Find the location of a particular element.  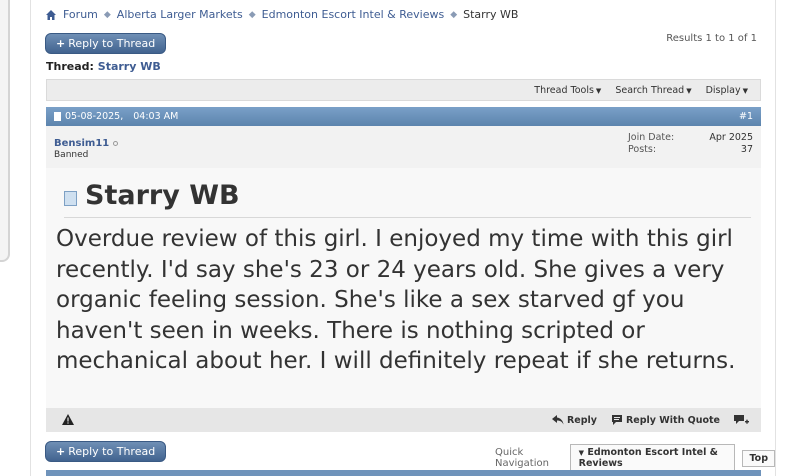

quick-navigation-select: ▼ Edmonton Escort Intel & Reviews is located at coordinates (652, 458).